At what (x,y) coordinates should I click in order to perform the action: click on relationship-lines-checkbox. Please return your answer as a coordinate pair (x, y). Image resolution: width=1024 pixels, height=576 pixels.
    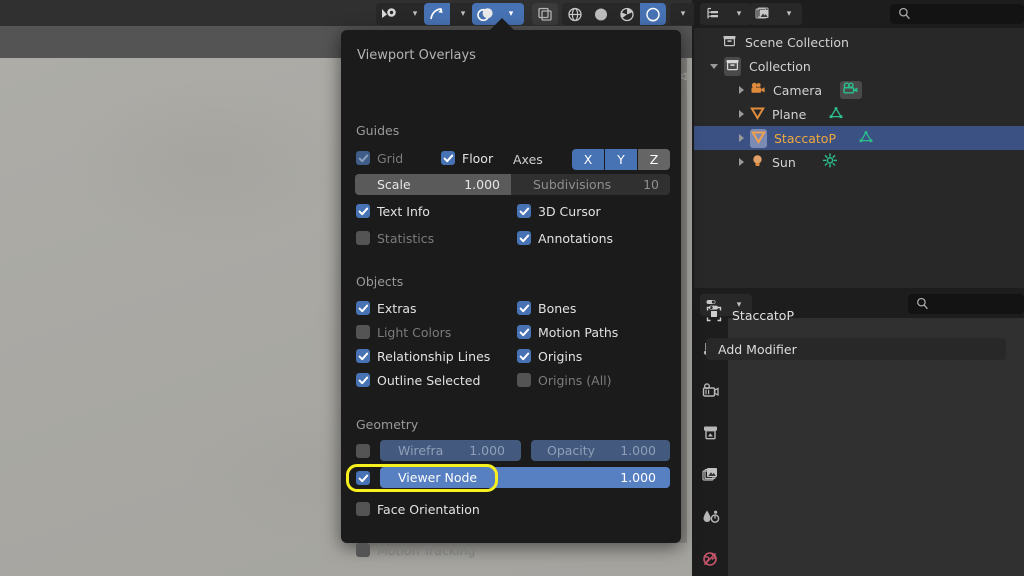
    Looking at the image, I should click on (363, 356).